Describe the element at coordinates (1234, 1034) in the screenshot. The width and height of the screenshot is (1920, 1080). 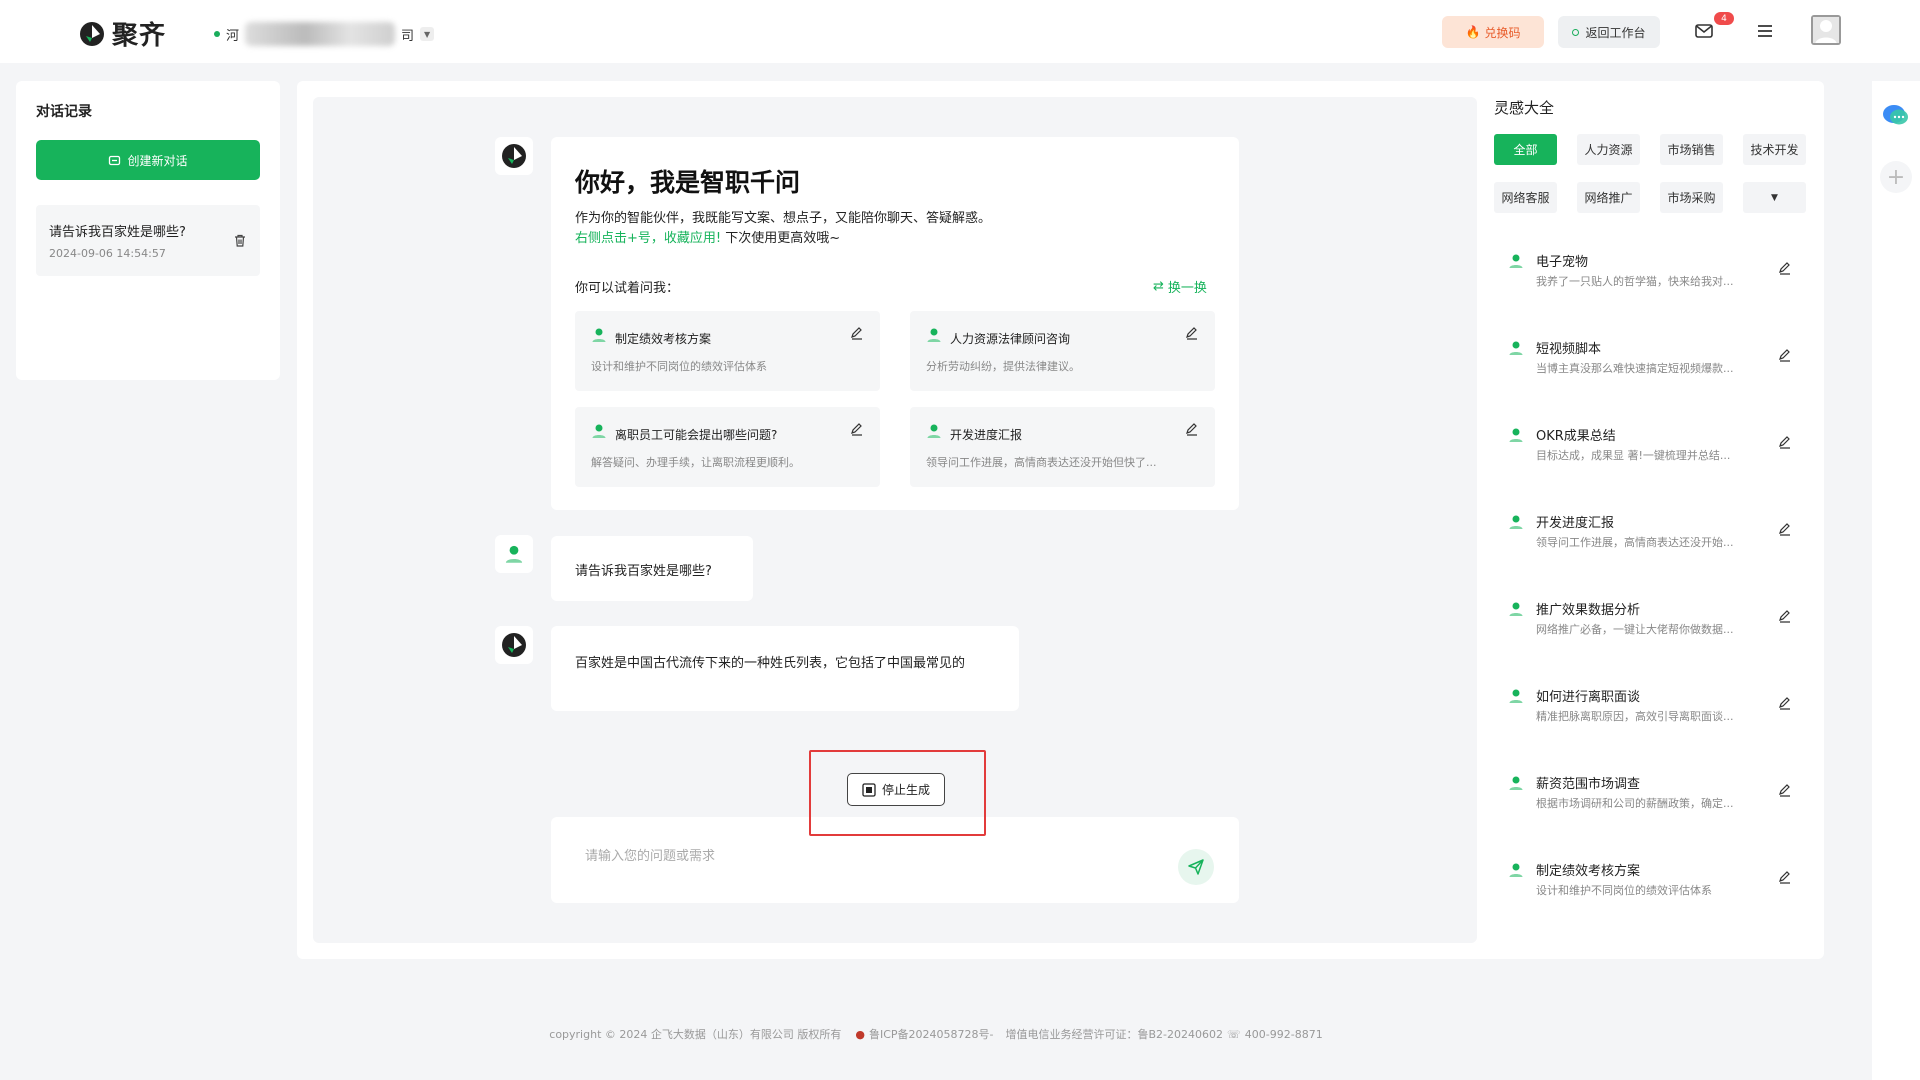
I see `phone-icon: ☏` at that location.